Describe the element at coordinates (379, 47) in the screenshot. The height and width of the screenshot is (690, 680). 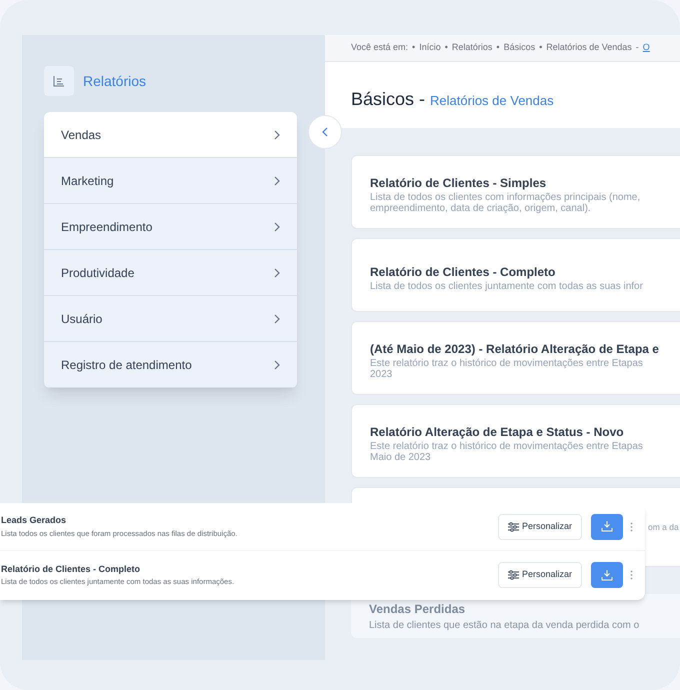
I see `breadcrumb-label: Você está em:` at that location.